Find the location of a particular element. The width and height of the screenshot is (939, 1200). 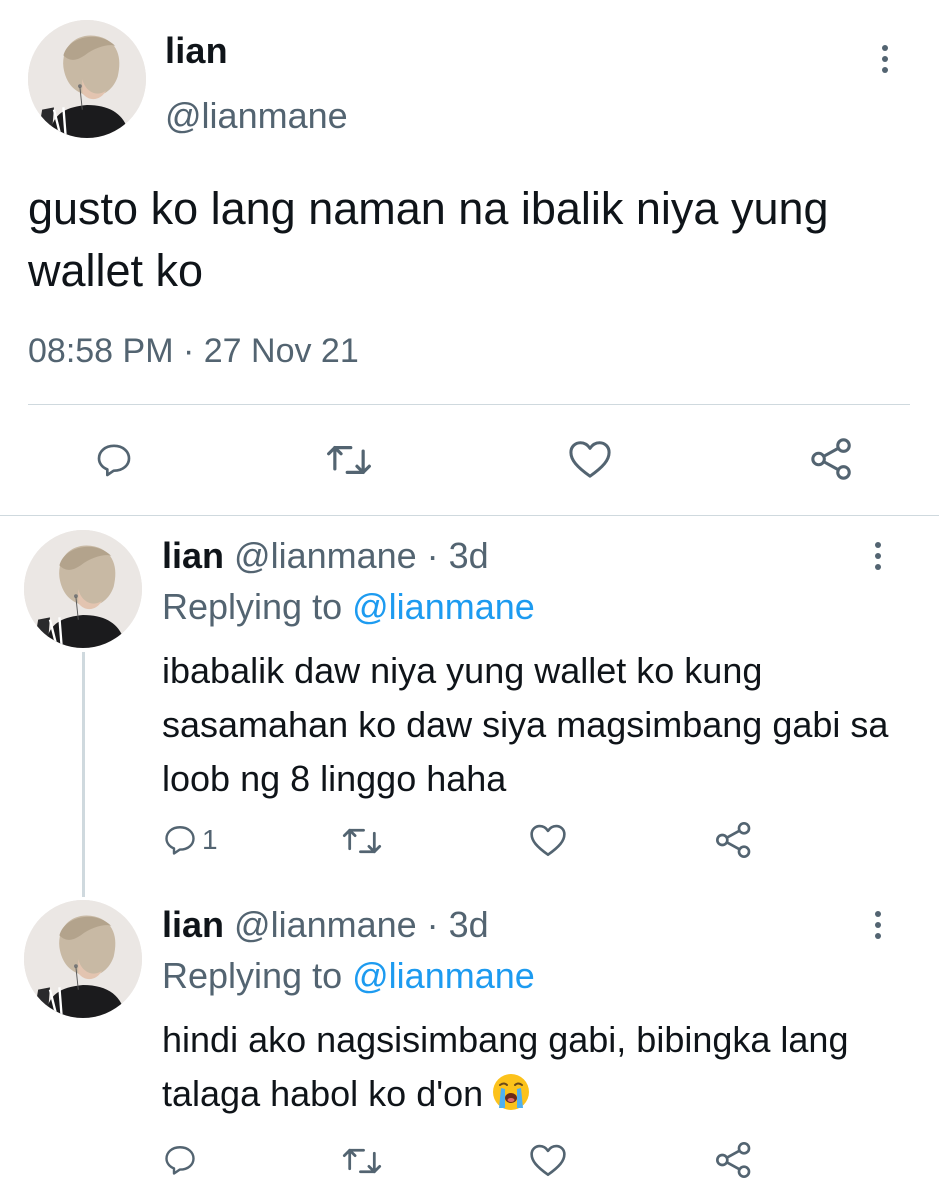

loudly-crying-face-icon is located at coordinates (511, 1092).